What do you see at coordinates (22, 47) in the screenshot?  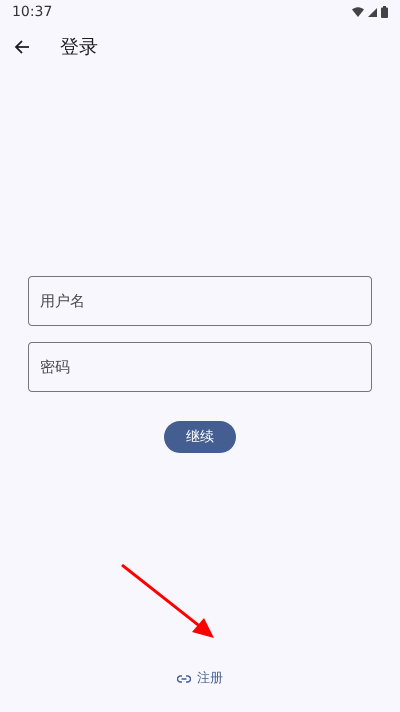 I see `back-icon` at bounding box center [22, 47].